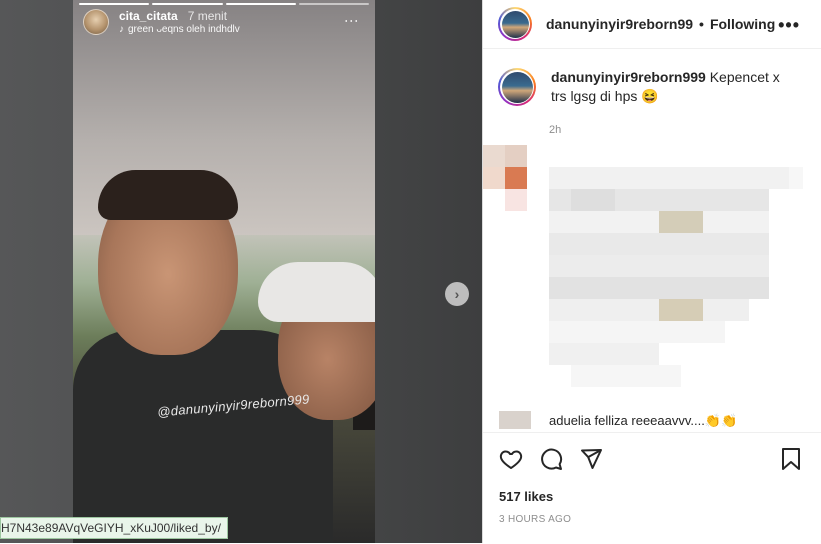 This screenshot has width=821, height=544. What do you see at coordinates (168, 195) in the screenshot?
I see `story-person-hair` at bounding box center [168, 195].